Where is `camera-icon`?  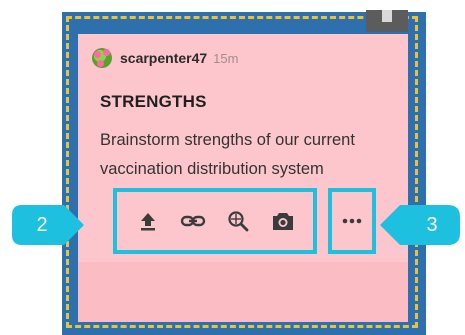 camera-icon is located at coordinates (283, 221).